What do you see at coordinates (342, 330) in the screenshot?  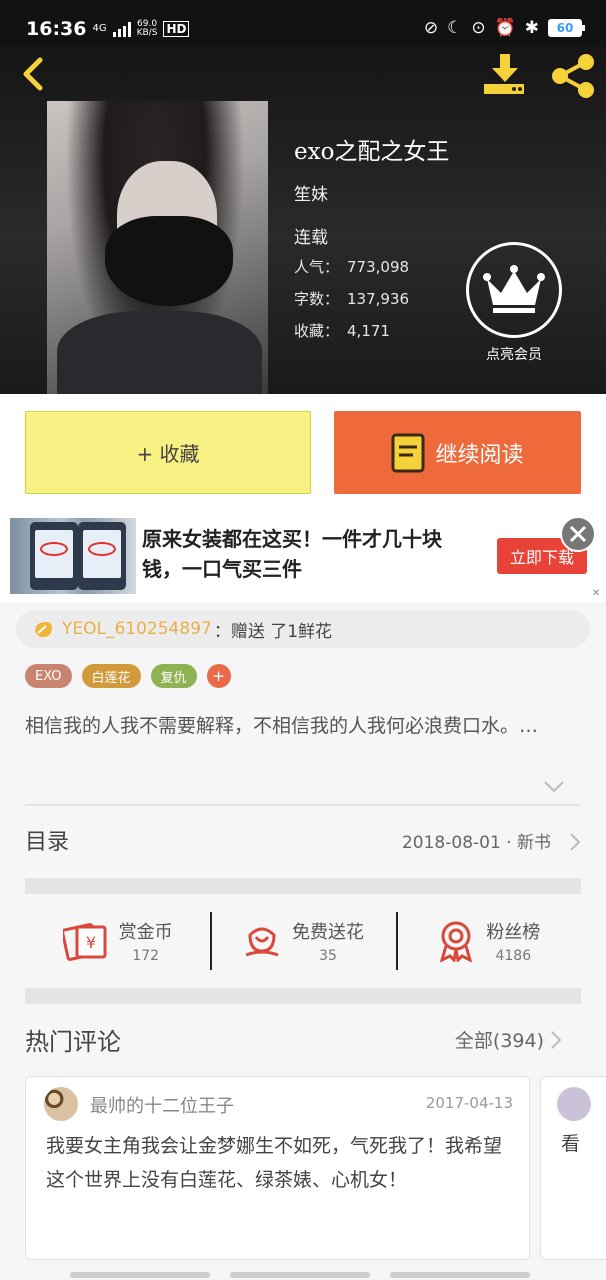 I see `collect-stat: 收藏： 4,171` at bounding box center [342, 330].